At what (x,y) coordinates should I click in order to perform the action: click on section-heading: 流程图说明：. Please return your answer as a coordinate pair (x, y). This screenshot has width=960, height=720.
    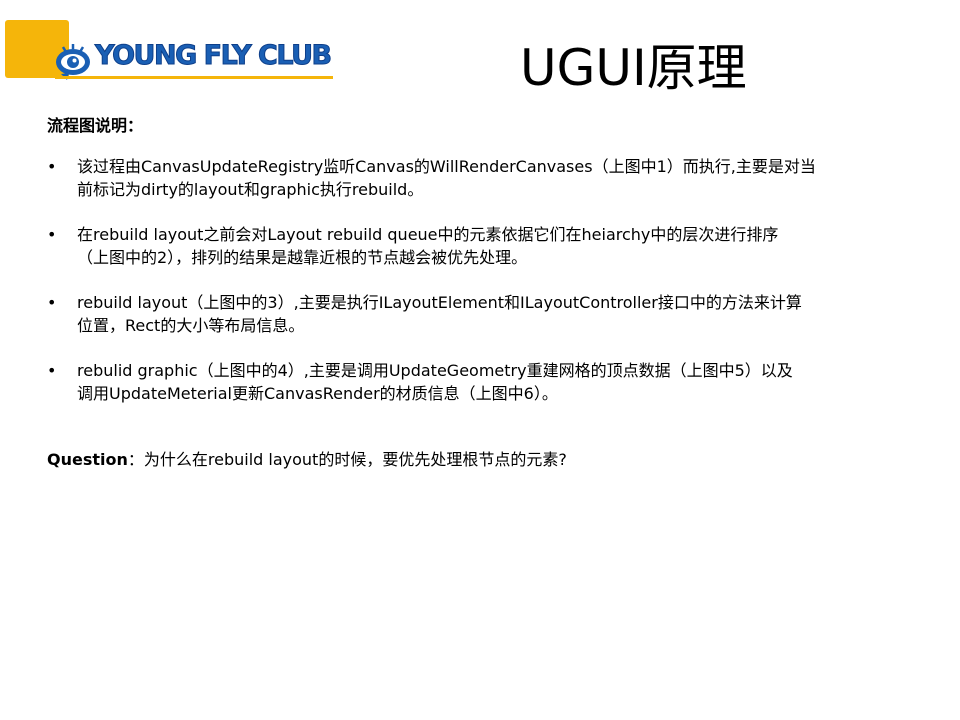
    Looking at the image, I should click on (95, 125).